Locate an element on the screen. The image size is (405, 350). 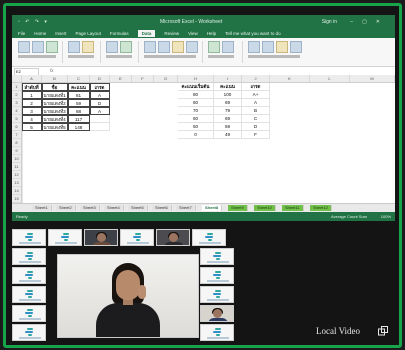
table-cell: F is located at coordinates (256, 135).